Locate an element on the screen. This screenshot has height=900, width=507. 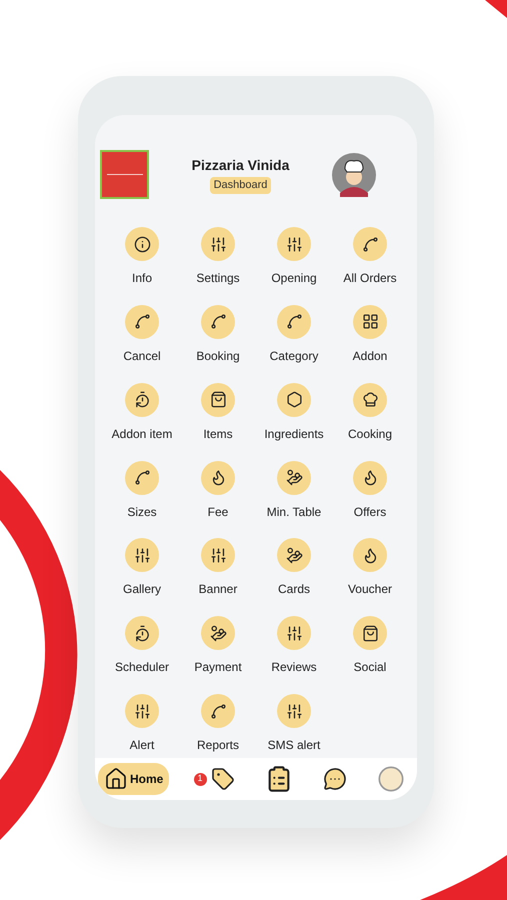
logo is located at coordinates (124, 174).